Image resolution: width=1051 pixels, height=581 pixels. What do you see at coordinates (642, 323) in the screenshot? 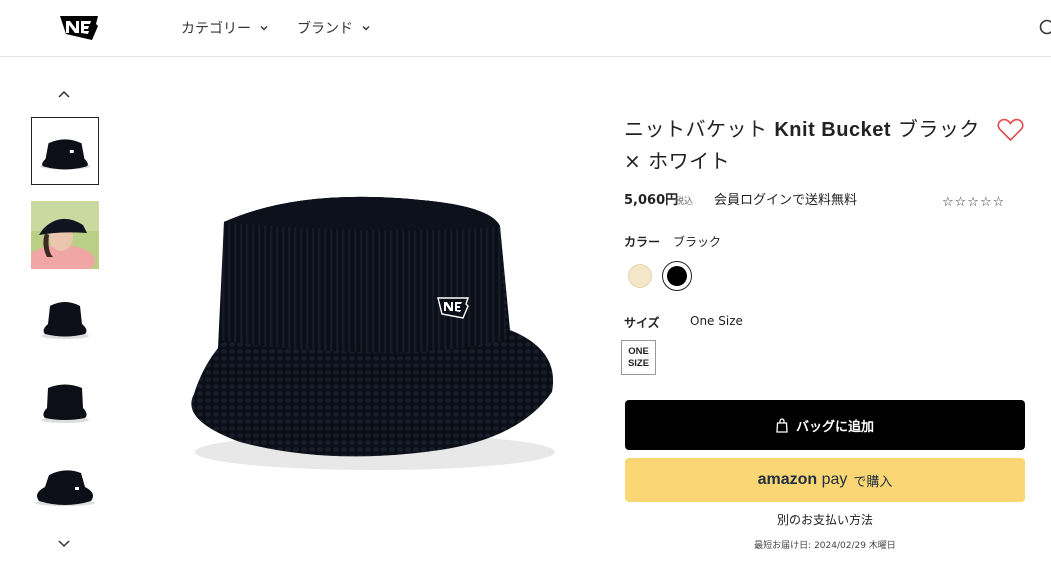
I see `size-label: サイズ` at bounding box center [642, 323].